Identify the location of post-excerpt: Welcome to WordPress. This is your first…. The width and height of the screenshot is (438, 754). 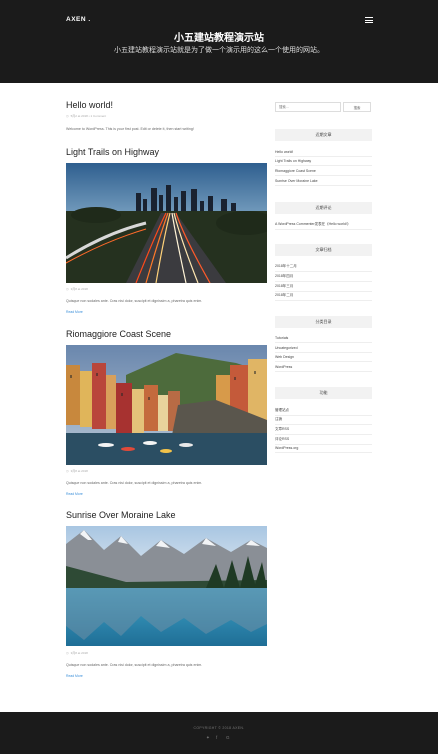
(130, 129).